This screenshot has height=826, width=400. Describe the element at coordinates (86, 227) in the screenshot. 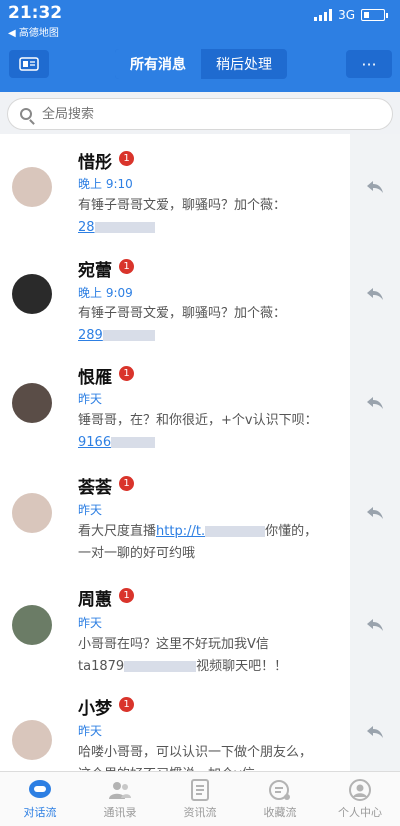

I see `contact-number: 28` at that location.